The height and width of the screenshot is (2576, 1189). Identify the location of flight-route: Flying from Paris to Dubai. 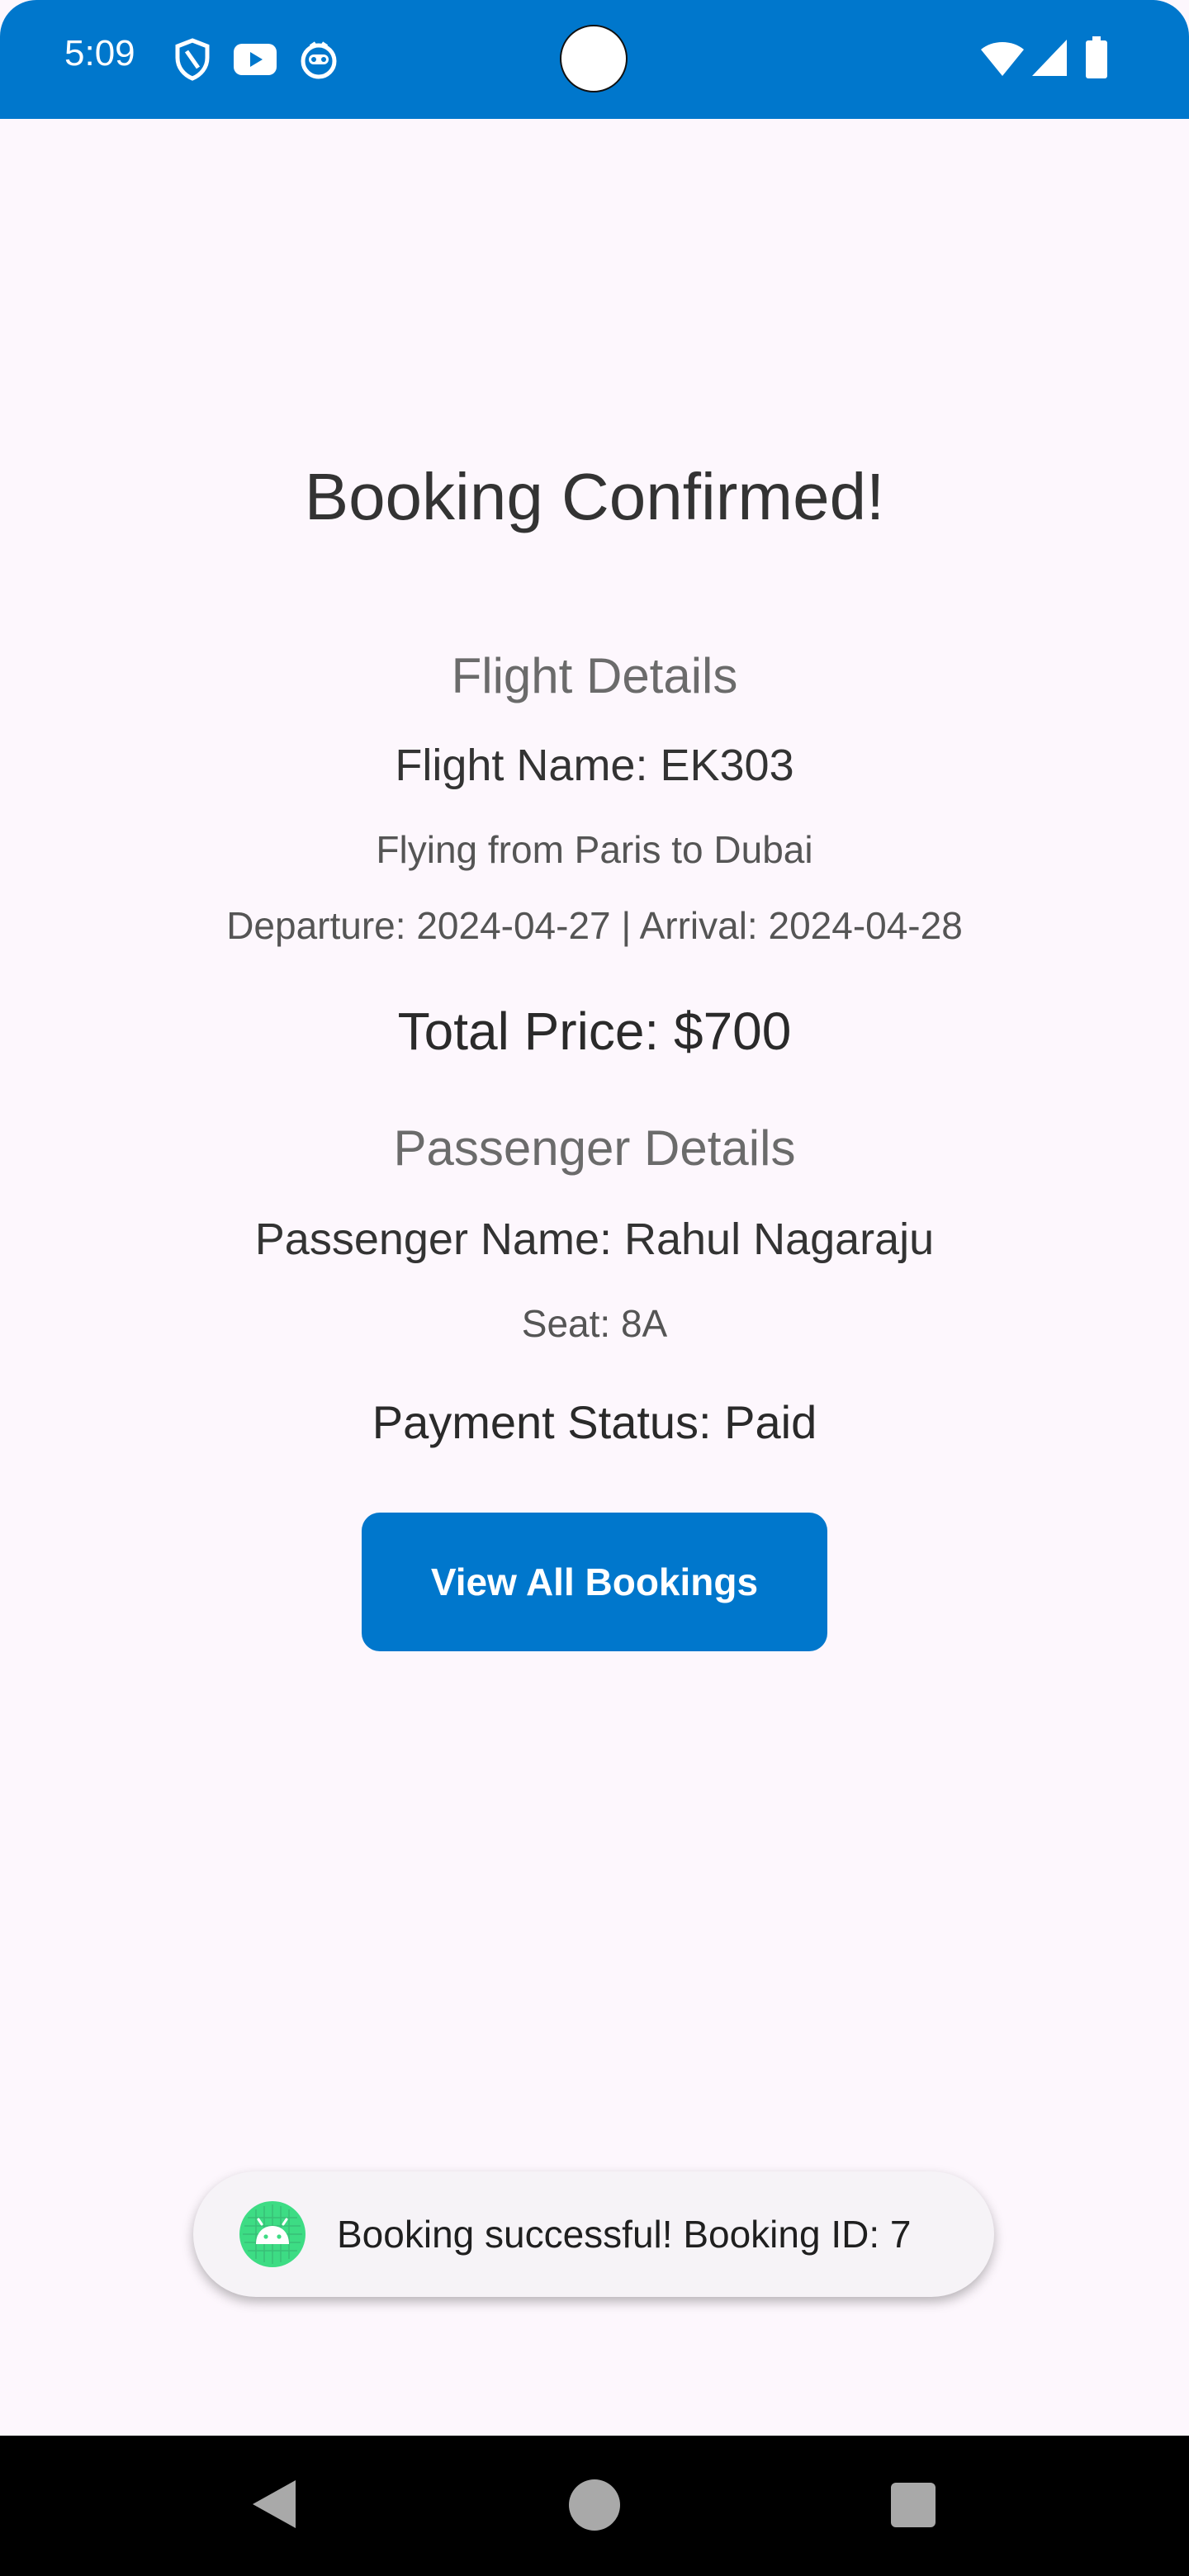
(594, 849).